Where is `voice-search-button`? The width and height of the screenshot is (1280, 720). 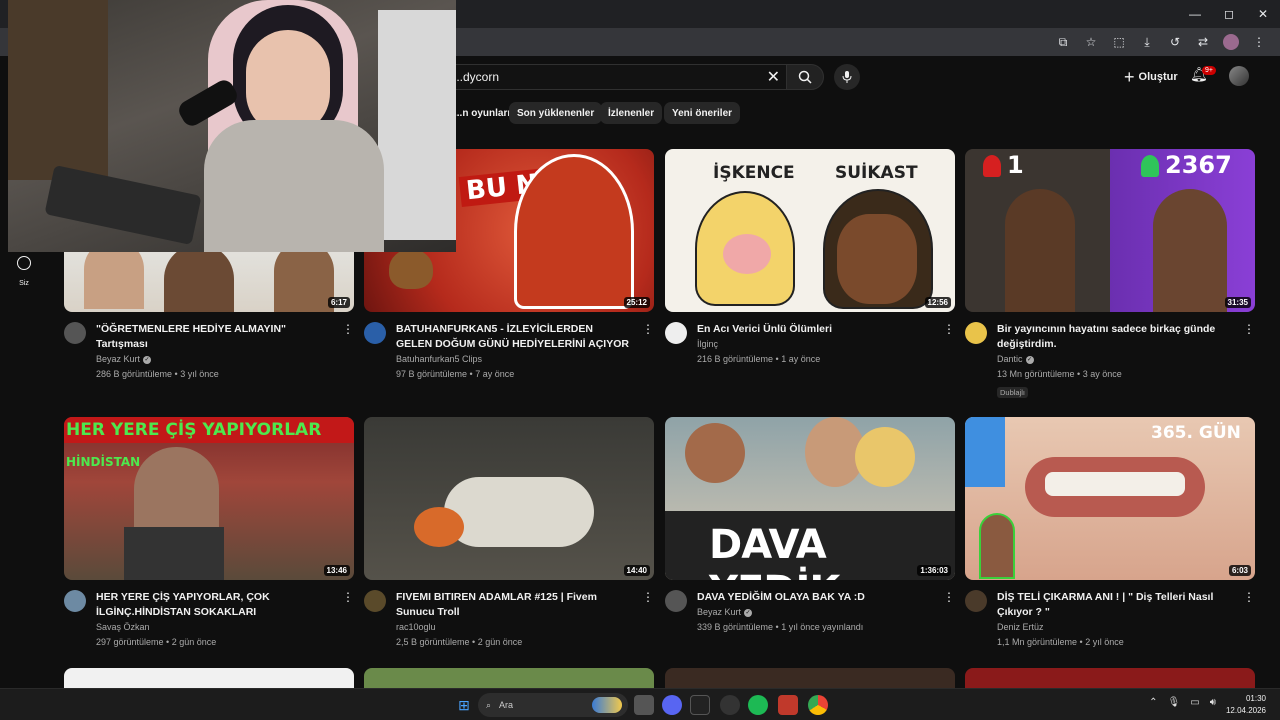 voice-search-button is located at coordinates (847, 77).